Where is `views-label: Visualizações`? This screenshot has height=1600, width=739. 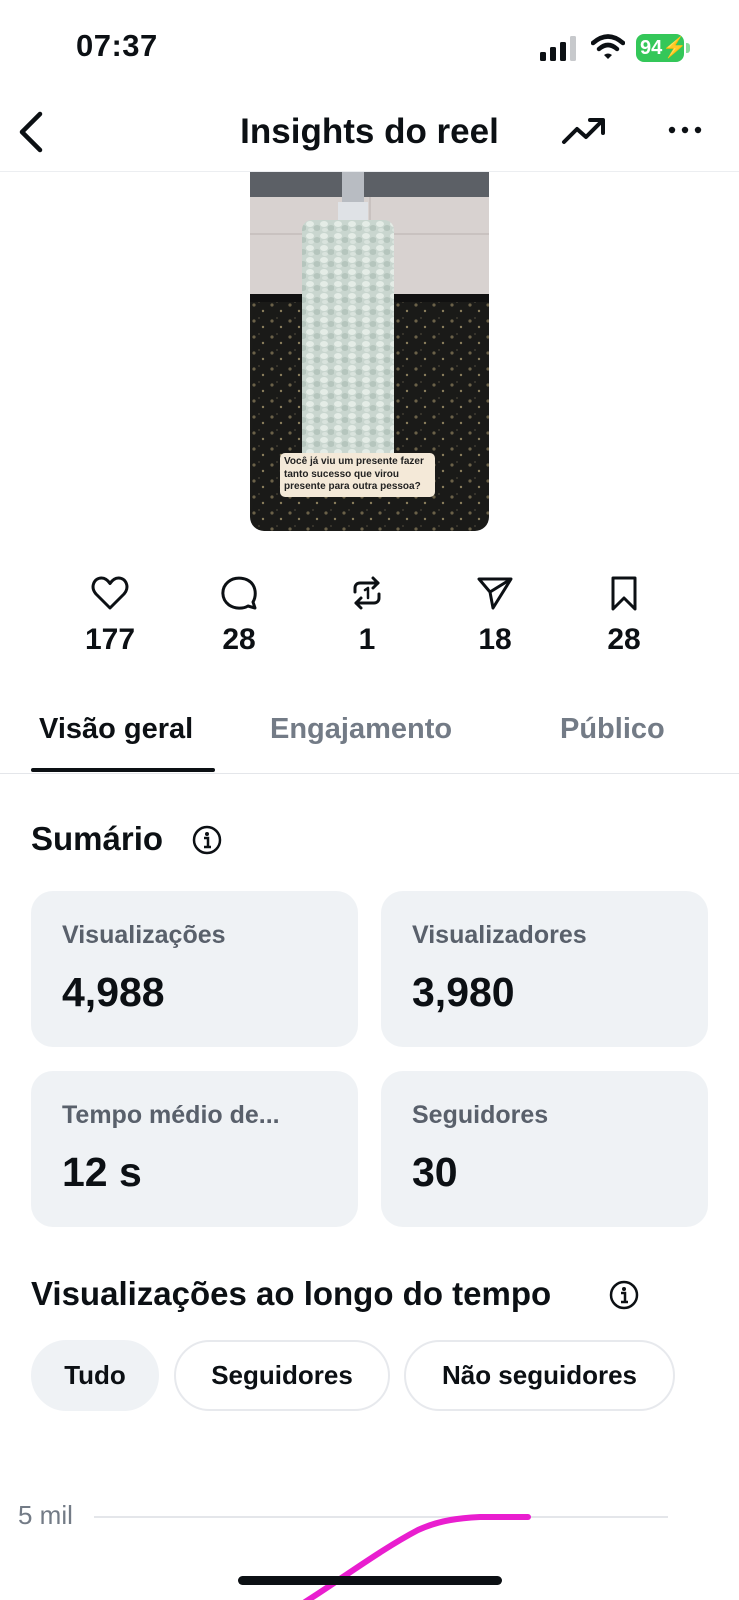 views-label: Visualizações is located at coordinates (144, 935).